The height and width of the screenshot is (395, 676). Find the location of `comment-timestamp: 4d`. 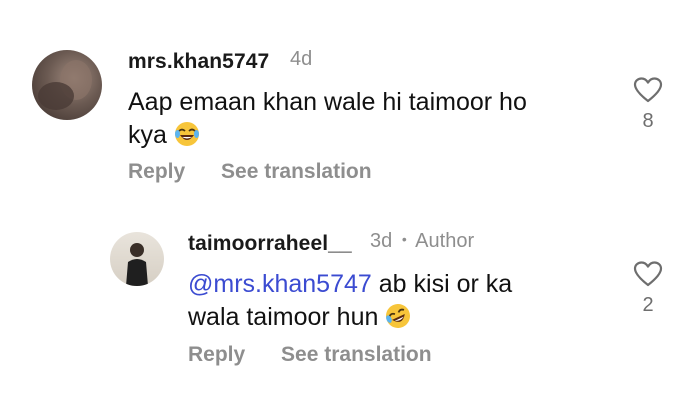

comment-timestamp: 4d is located at coordinates (301, 59).